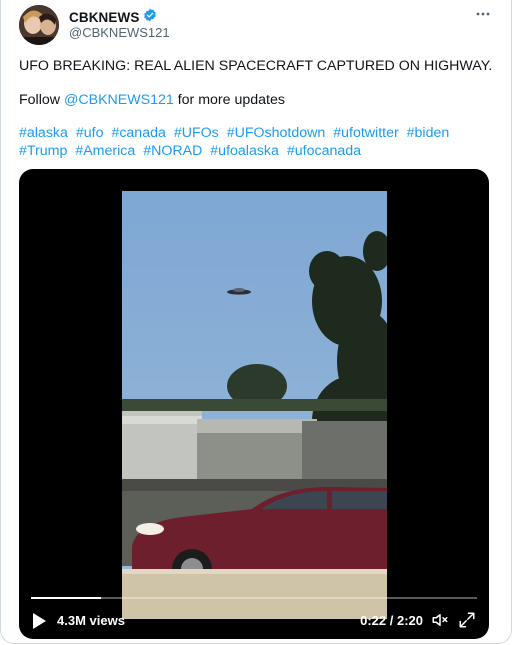 This screenshot has width=512, height=645. Describe the element at coordinates (483, 16) in the screenshot. I see `more-horizontal-icon` at that location.